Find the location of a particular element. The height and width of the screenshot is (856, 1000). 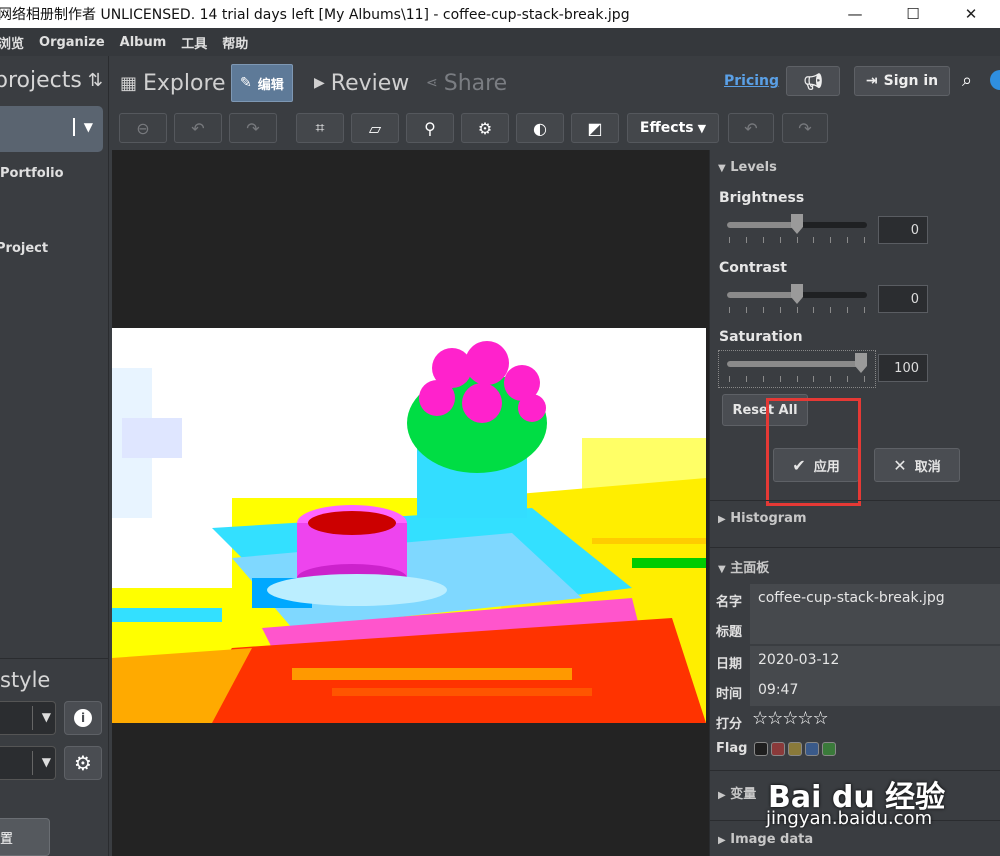

variables-header: ▶ 变量 is located at coordinates (737, 792).